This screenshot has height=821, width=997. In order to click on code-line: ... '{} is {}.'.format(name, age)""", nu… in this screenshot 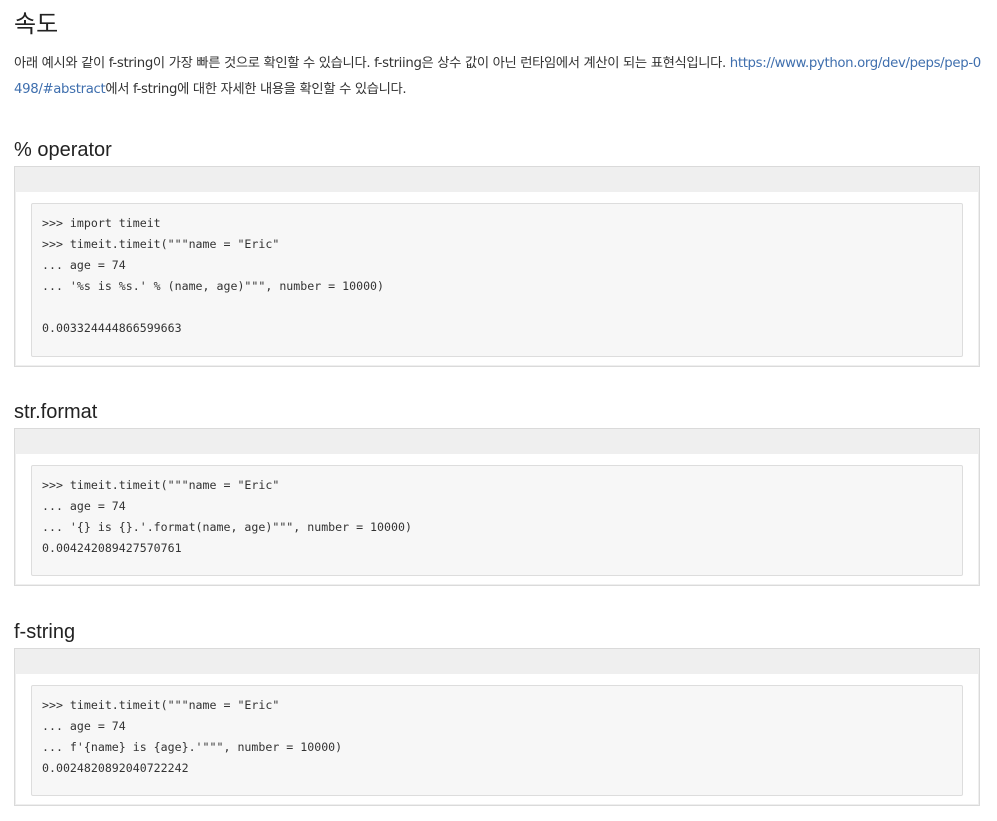, I will do `click(227, 527)`.